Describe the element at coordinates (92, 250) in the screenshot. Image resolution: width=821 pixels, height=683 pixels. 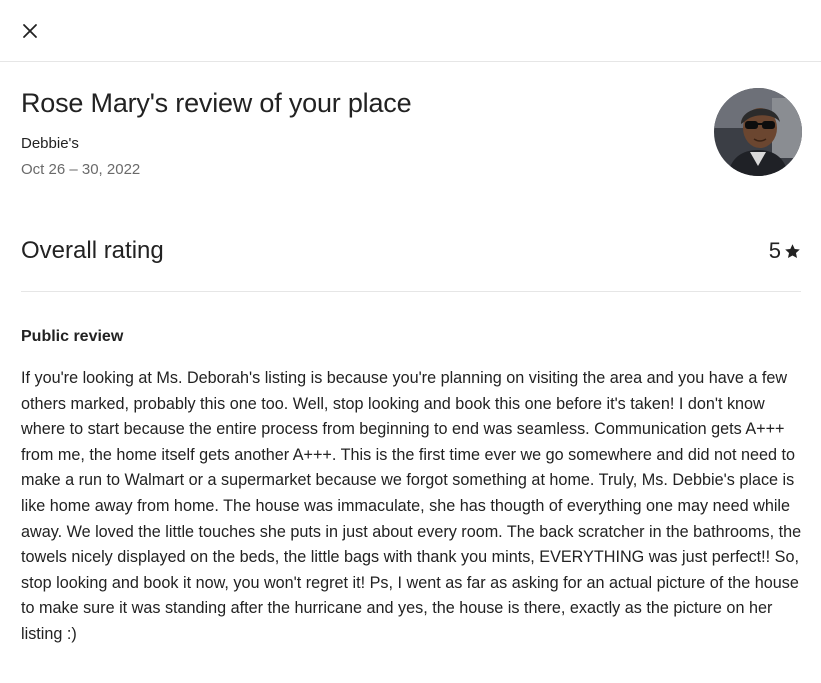
I see `overall-rating-label: Overall rating` at that location.